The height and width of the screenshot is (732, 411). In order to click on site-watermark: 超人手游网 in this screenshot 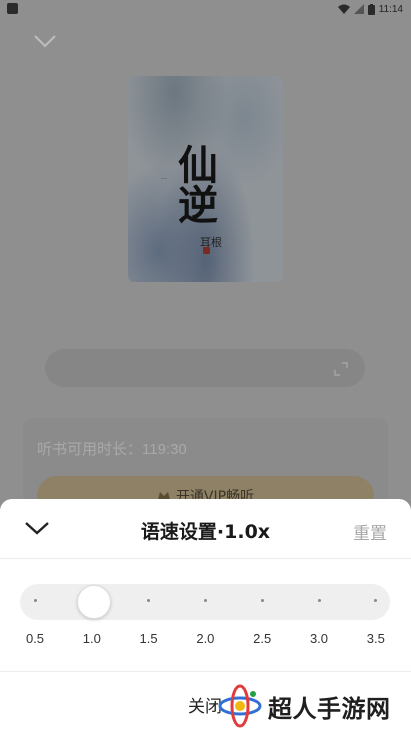, I will do `click(313, 706)`.